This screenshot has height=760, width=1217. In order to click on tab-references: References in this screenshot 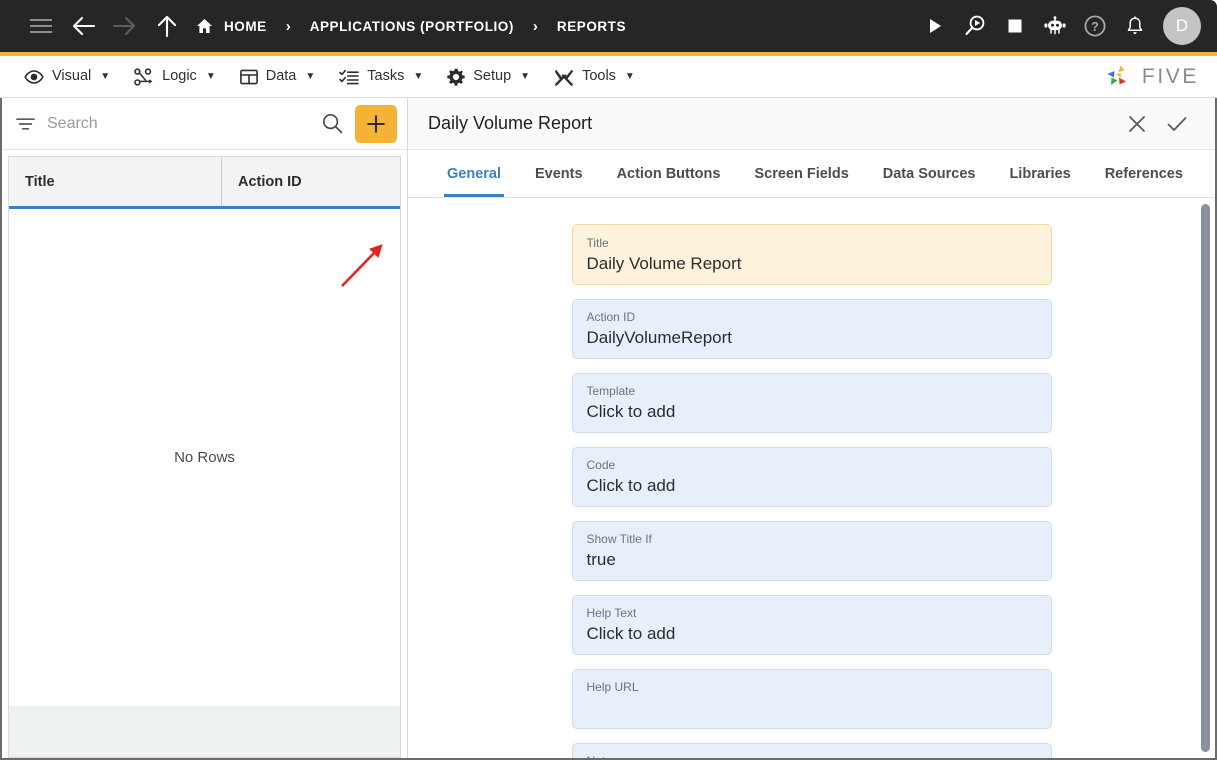, I will do `click(1144, 173)`.